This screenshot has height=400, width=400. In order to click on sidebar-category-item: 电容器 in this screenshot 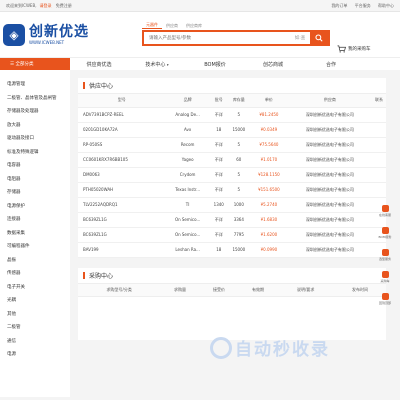, I will do `click(35, 166)`.